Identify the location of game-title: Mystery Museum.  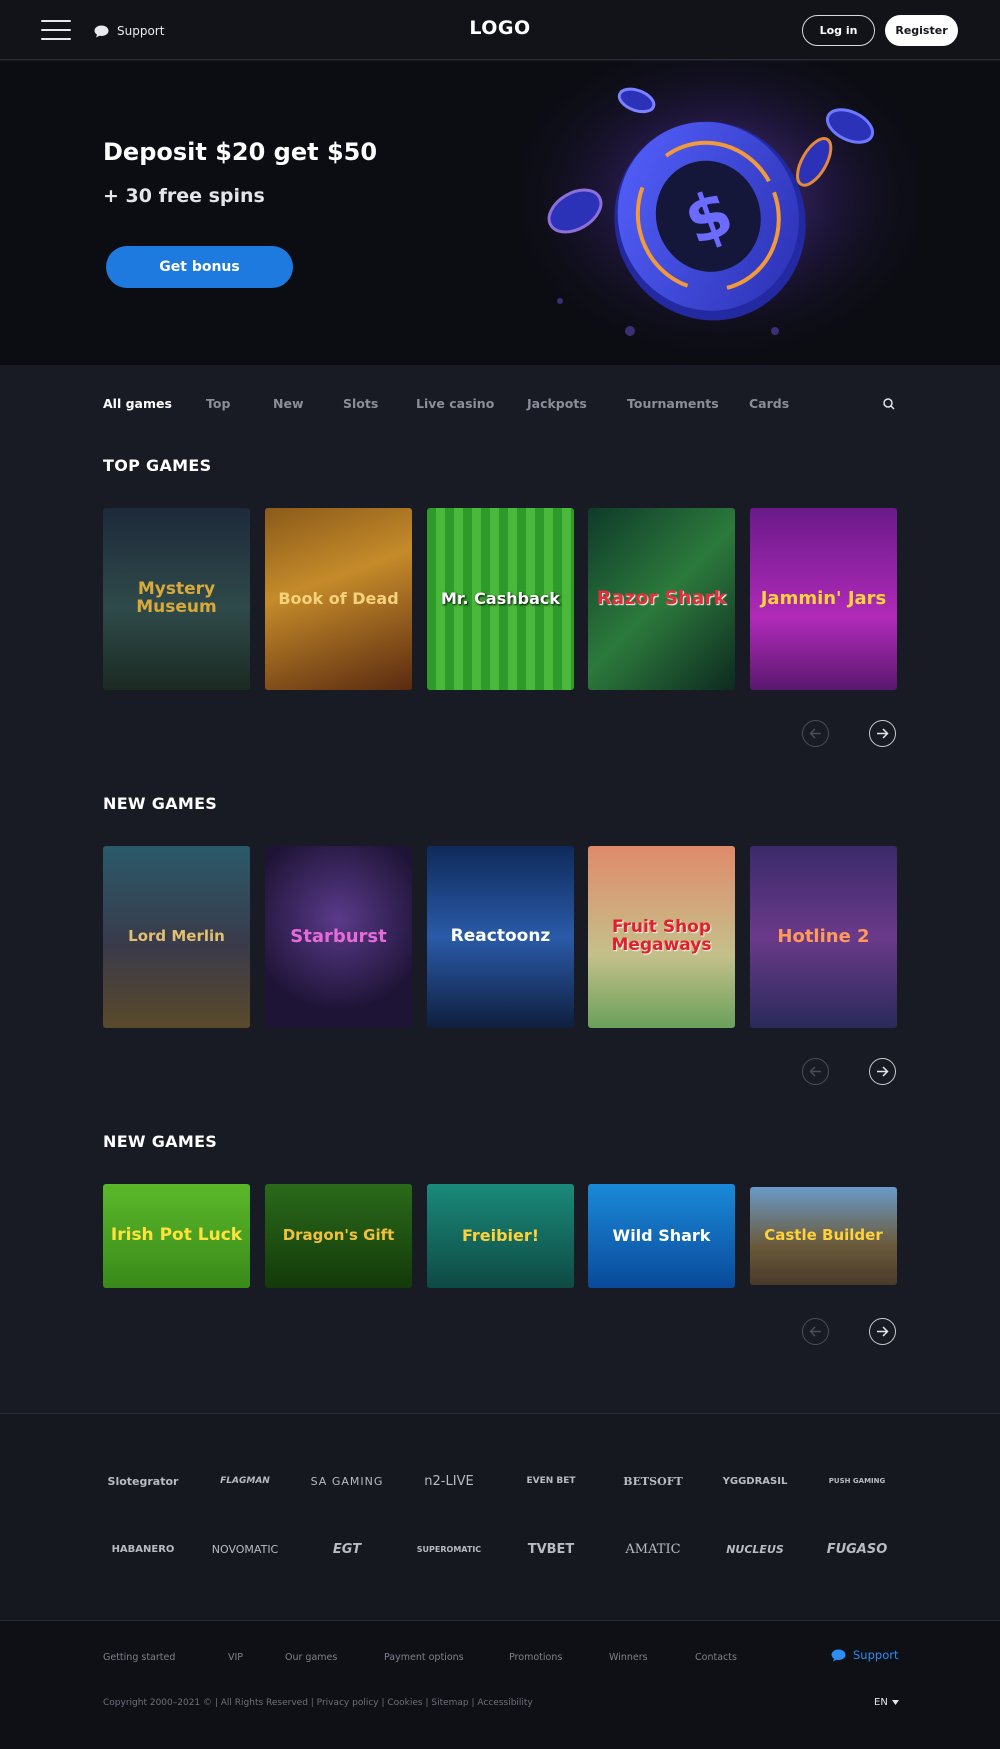
(176, 598).